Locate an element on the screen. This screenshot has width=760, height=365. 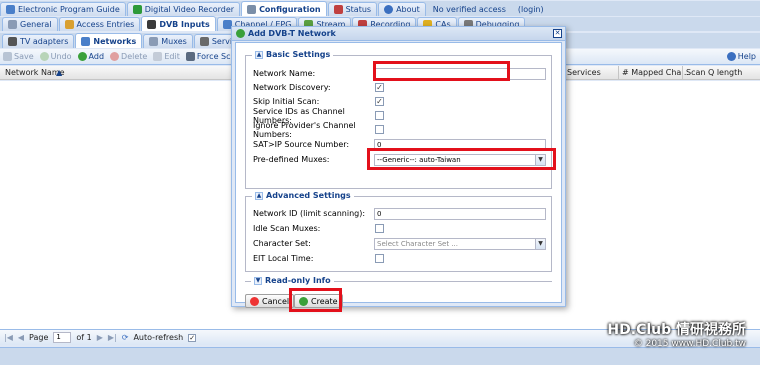
epg-icon is located at coordinates (10, 9).